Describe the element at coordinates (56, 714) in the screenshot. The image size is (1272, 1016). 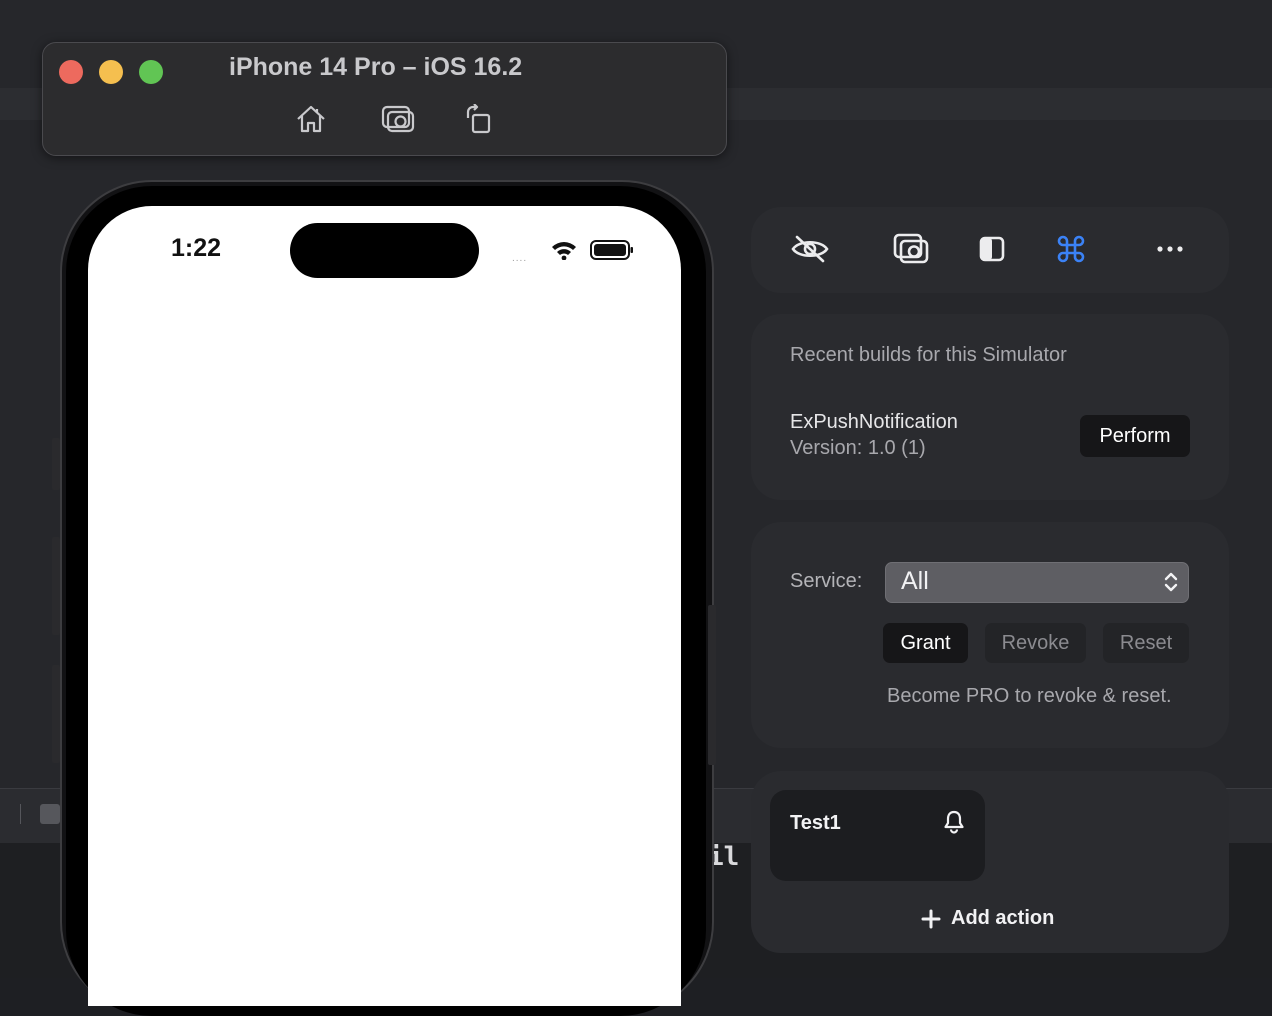
I see `volume-down-button` at that location.